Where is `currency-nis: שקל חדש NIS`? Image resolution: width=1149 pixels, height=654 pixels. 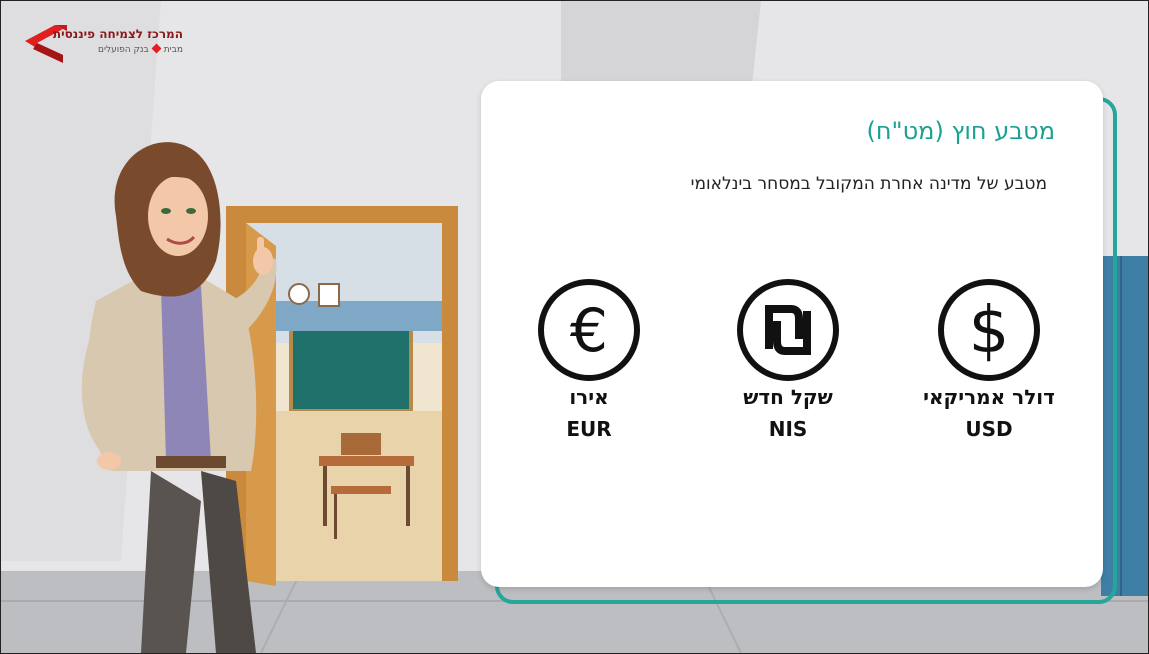
currency-nis: שקל חדש NIS is located at coordinates (788, 359).